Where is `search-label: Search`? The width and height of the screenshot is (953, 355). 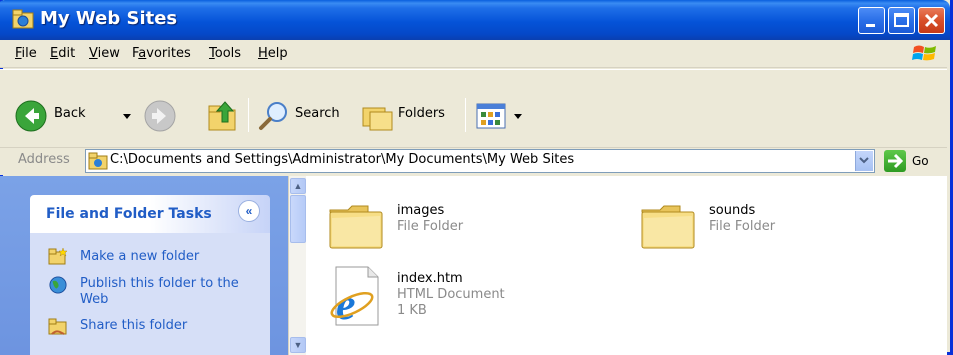 search-label: Search is located at coordinates (317, 113).